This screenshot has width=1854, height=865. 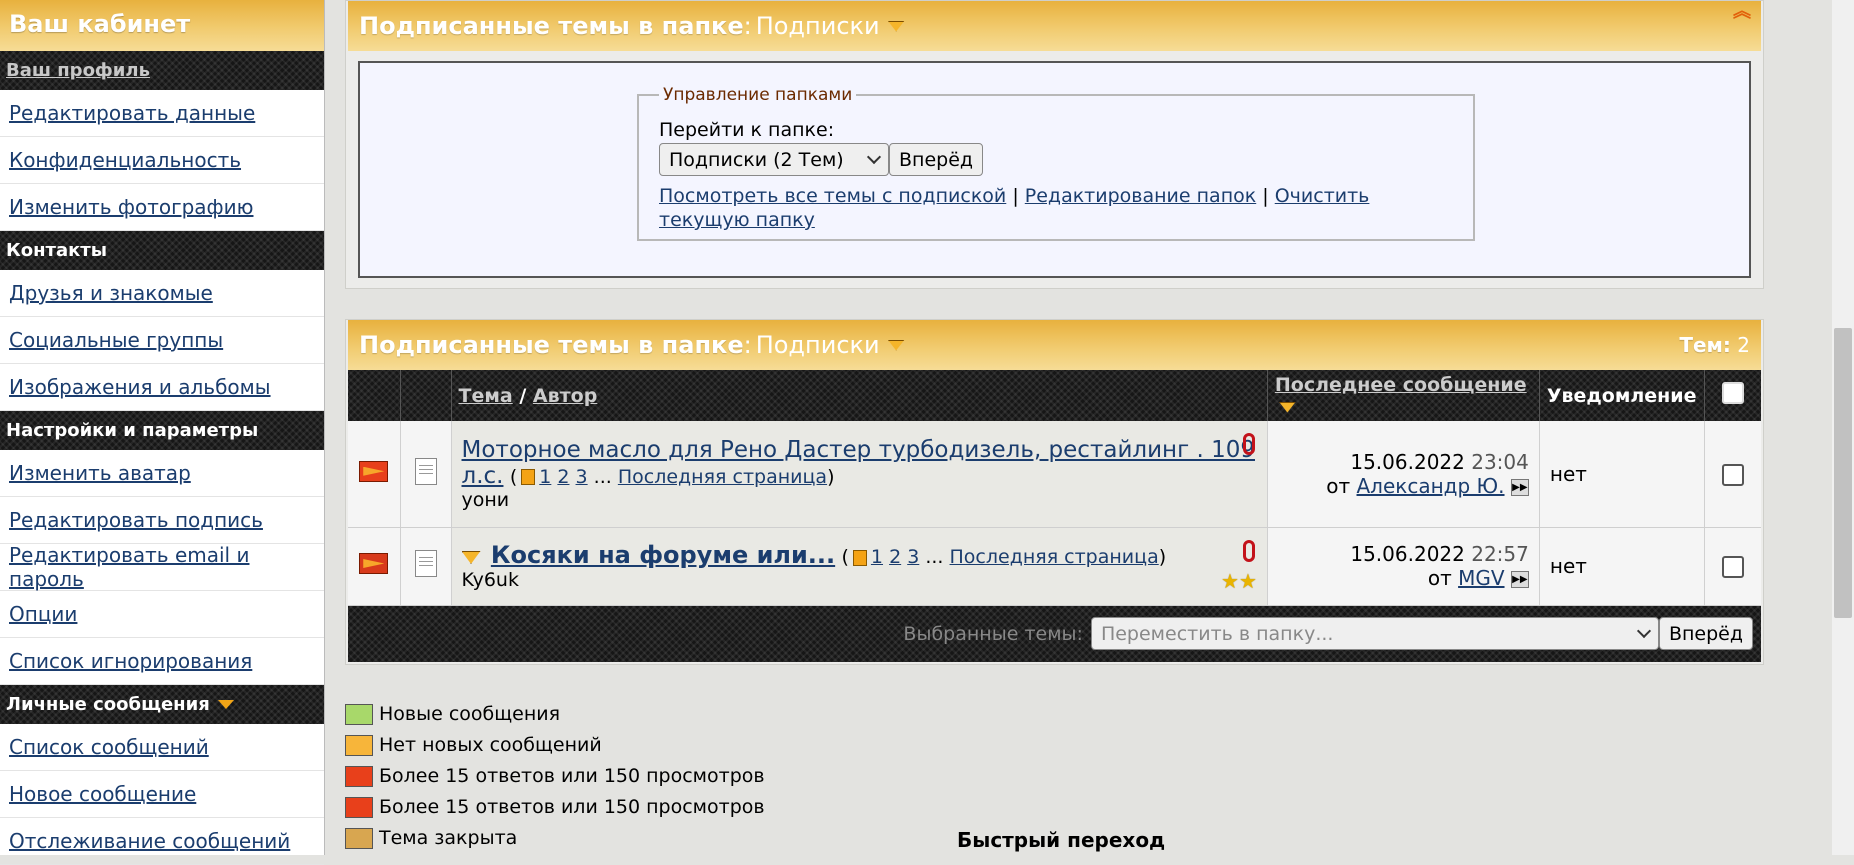 What do you see at coordinates (1742, 12) in the screenshot?
I see `collapse-icon: ︽` at bounding box center [1742, 12].